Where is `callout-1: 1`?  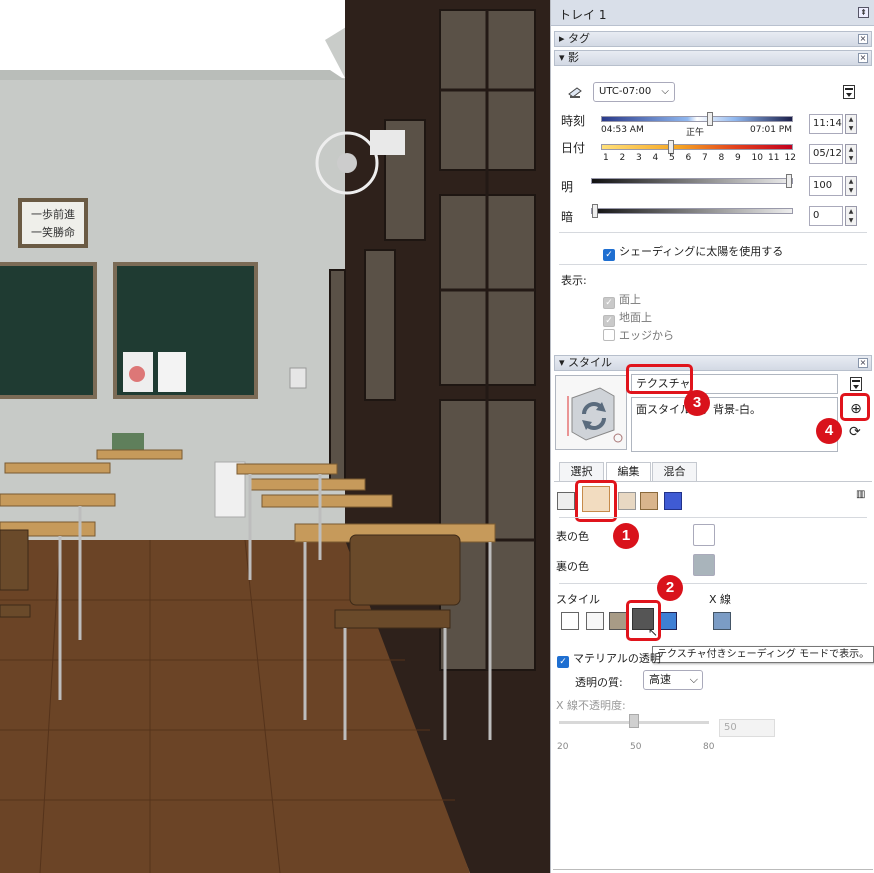
callout-1: 1 is located at coordinates (626, 536).